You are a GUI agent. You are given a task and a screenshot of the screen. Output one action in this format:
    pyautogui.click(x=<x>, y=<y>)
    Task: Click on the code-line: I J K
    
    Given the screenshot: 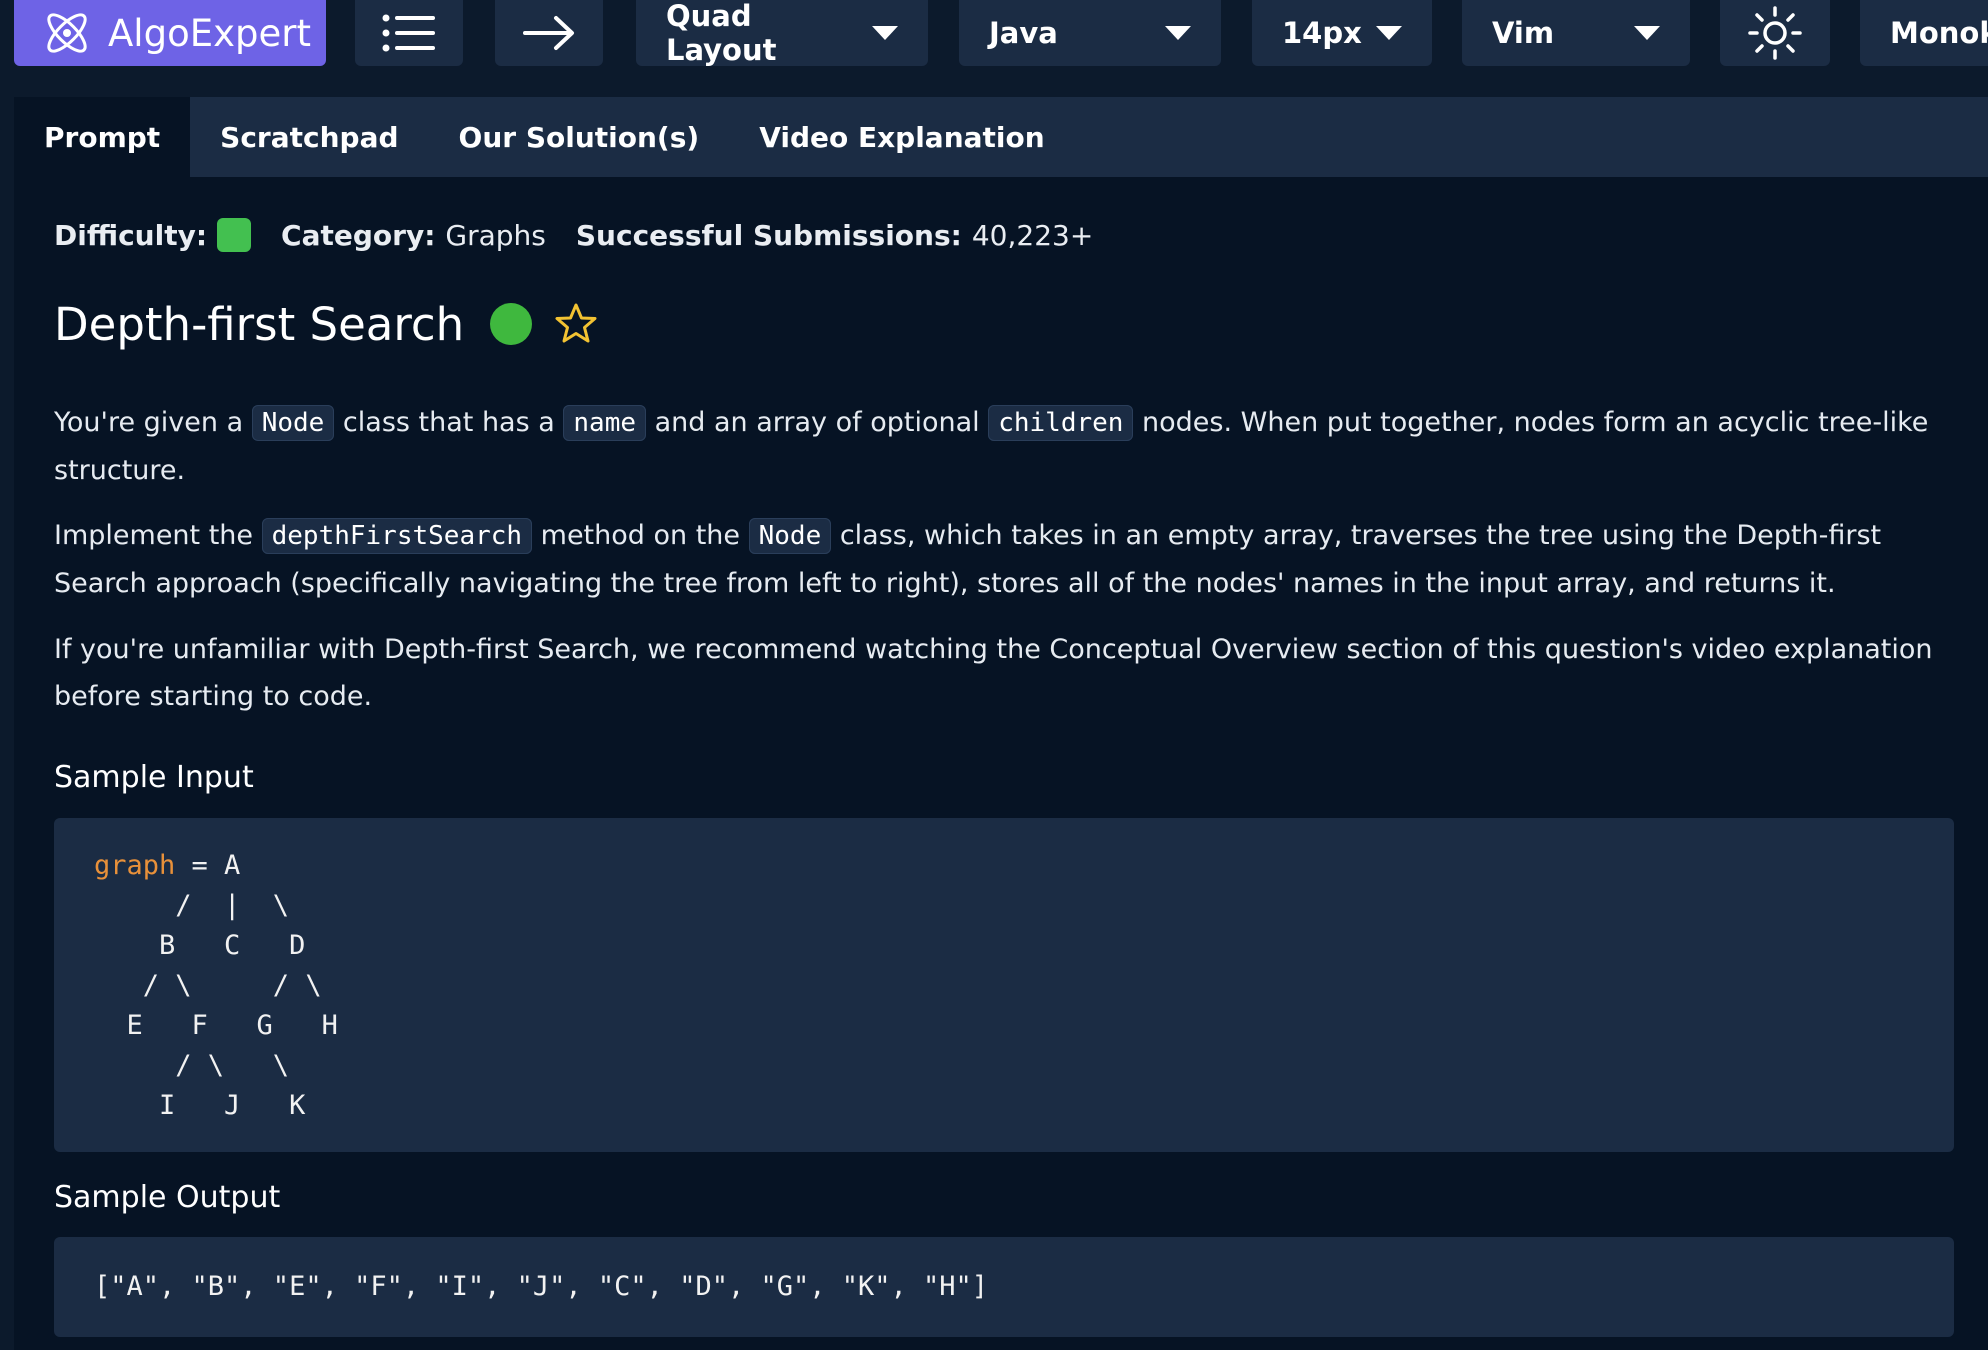 What is the action you would take?
    pyautogui.click(x=200, y=1105)
    